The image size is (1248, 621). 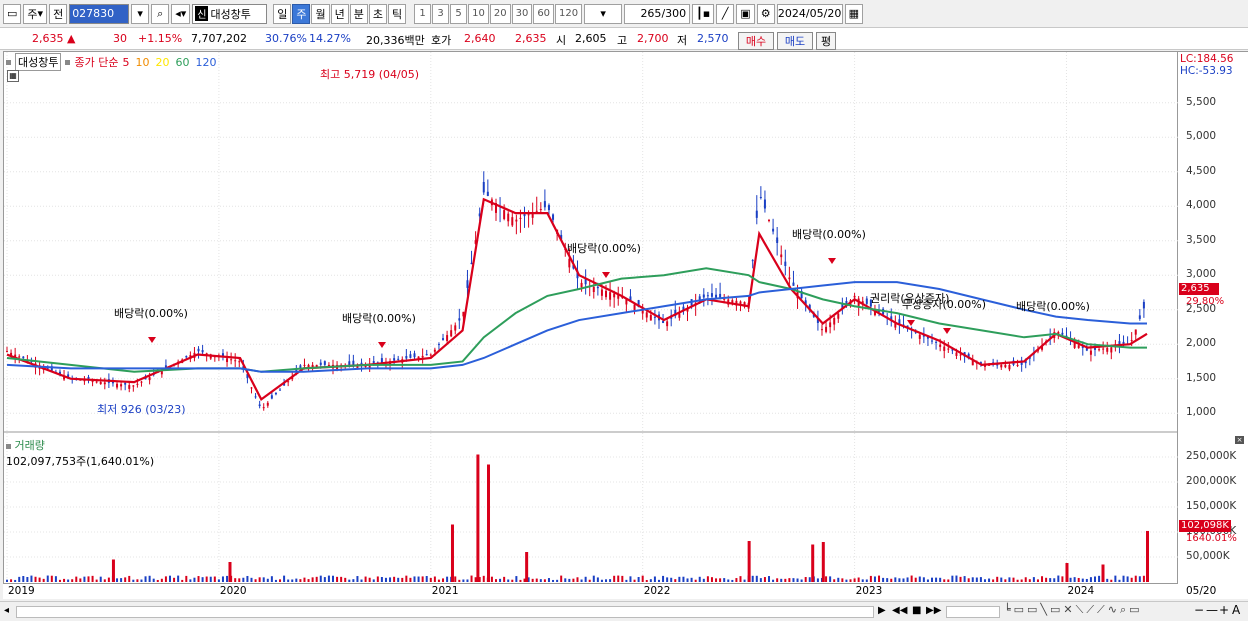 I want to click on interval-tab-6: 60, so click(x=544, y=13).